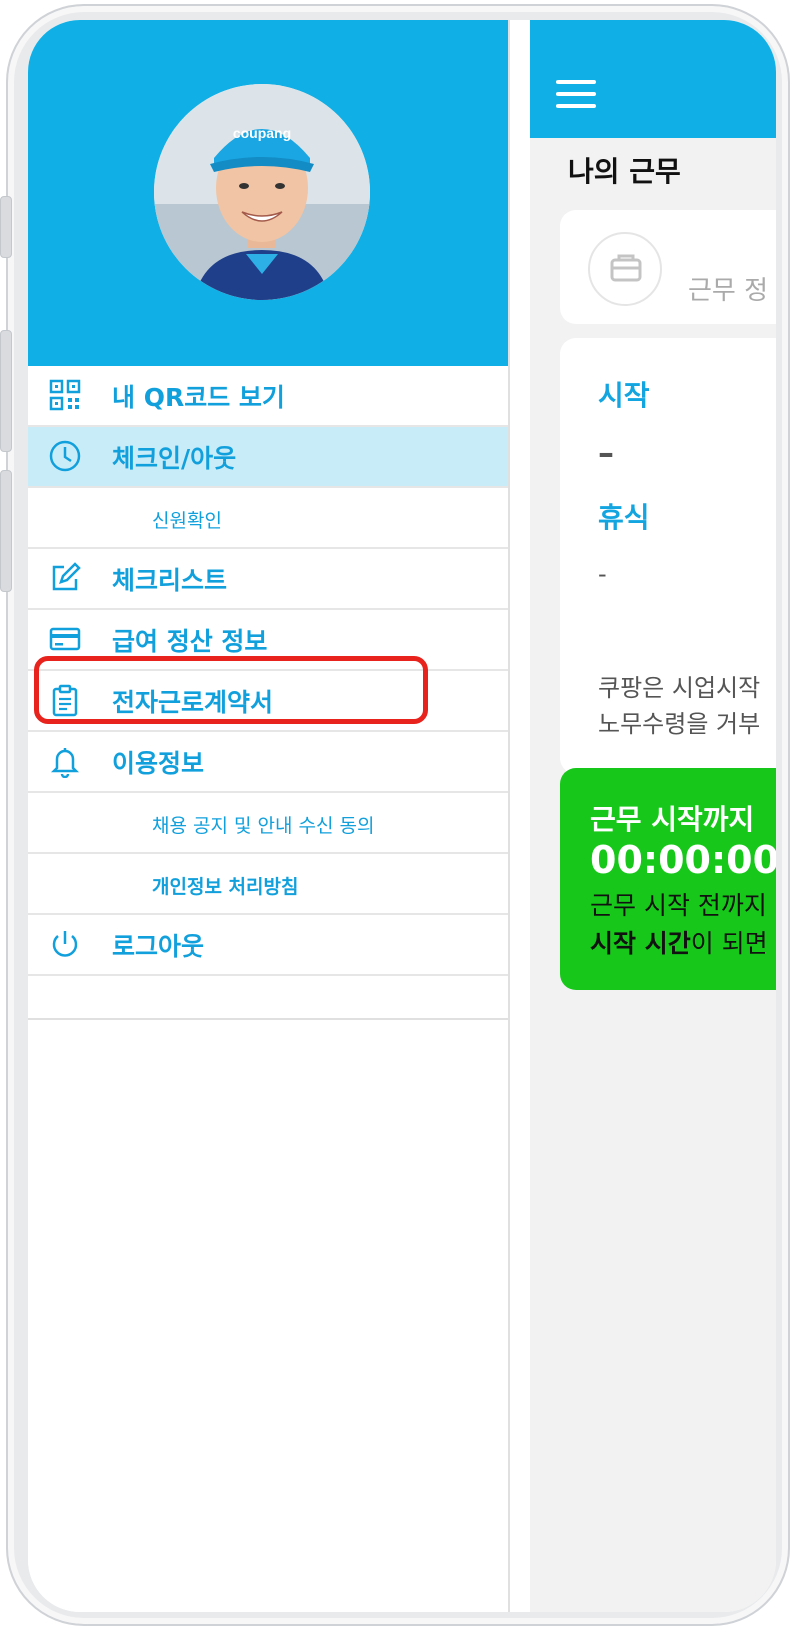 The width and height of the screenshot is (800, 1636). Describe the element at coordinates (679, 706) in the screenshot. I see `notice-text: 쿠팡은 시업시작 노무수령을 거부` at that location.